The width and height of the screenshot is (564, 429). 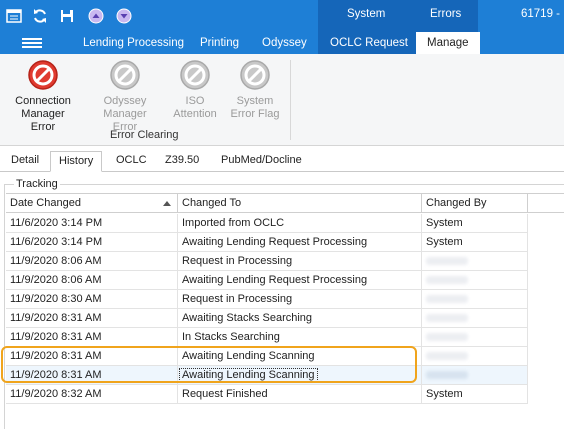 I want to click on grid-header: Date Changed Changed To Changed By, so click(x=285, y=203).